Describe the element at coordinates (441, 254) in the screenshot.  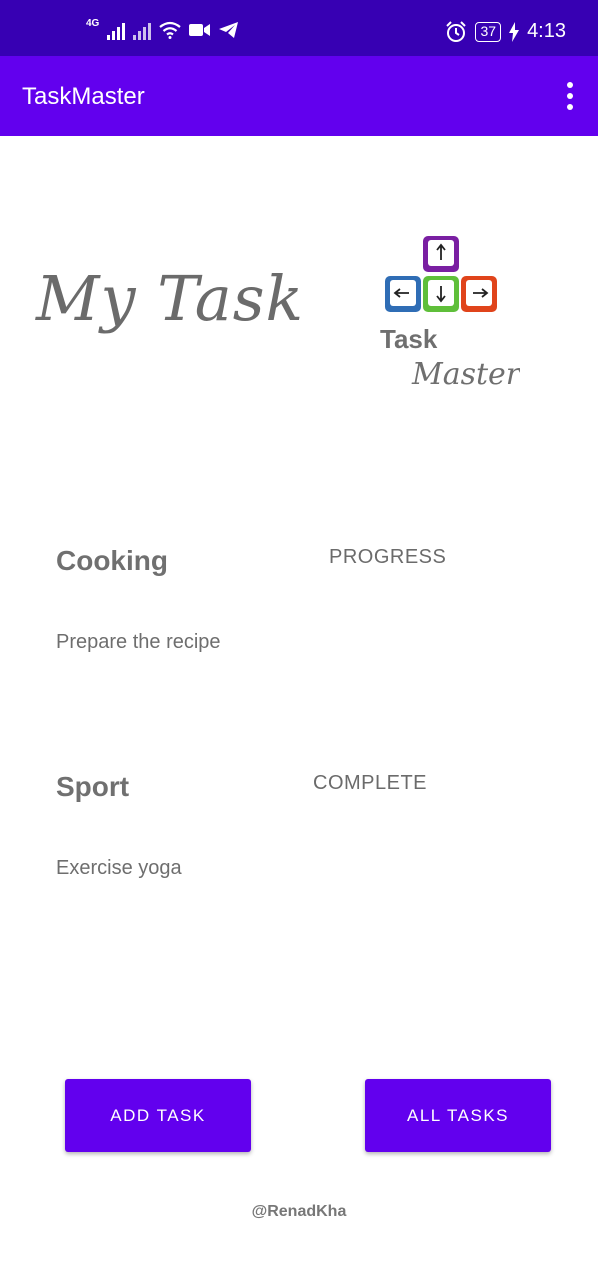
I see `up-arrow-icon` at that location.